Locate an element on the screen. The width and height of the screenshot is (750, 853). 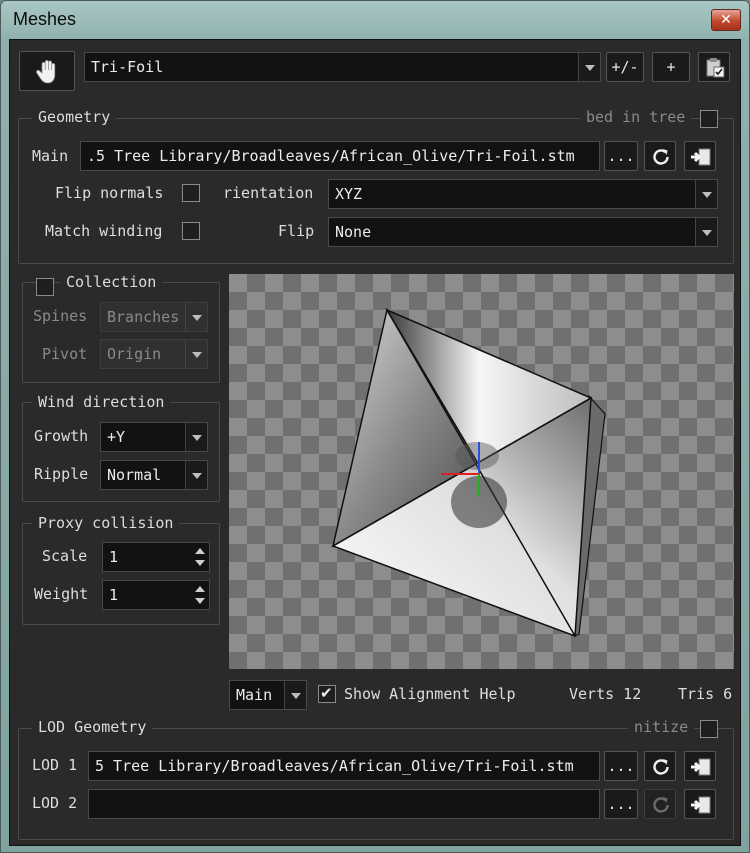
flip-label: Flip is located at coordinates (296, 231).